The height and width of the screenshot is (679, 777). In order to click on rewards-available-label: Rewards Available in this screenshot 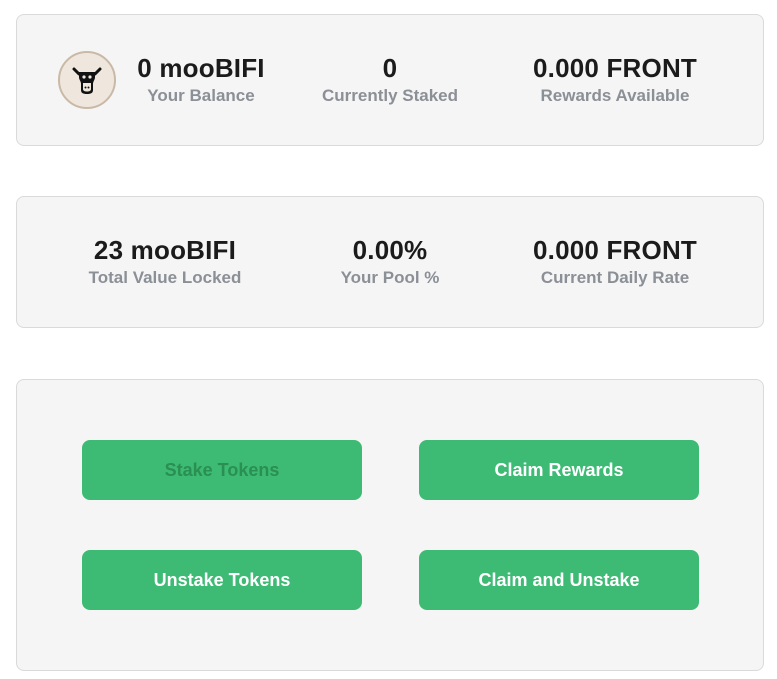, I will do `click(615, 95)`.